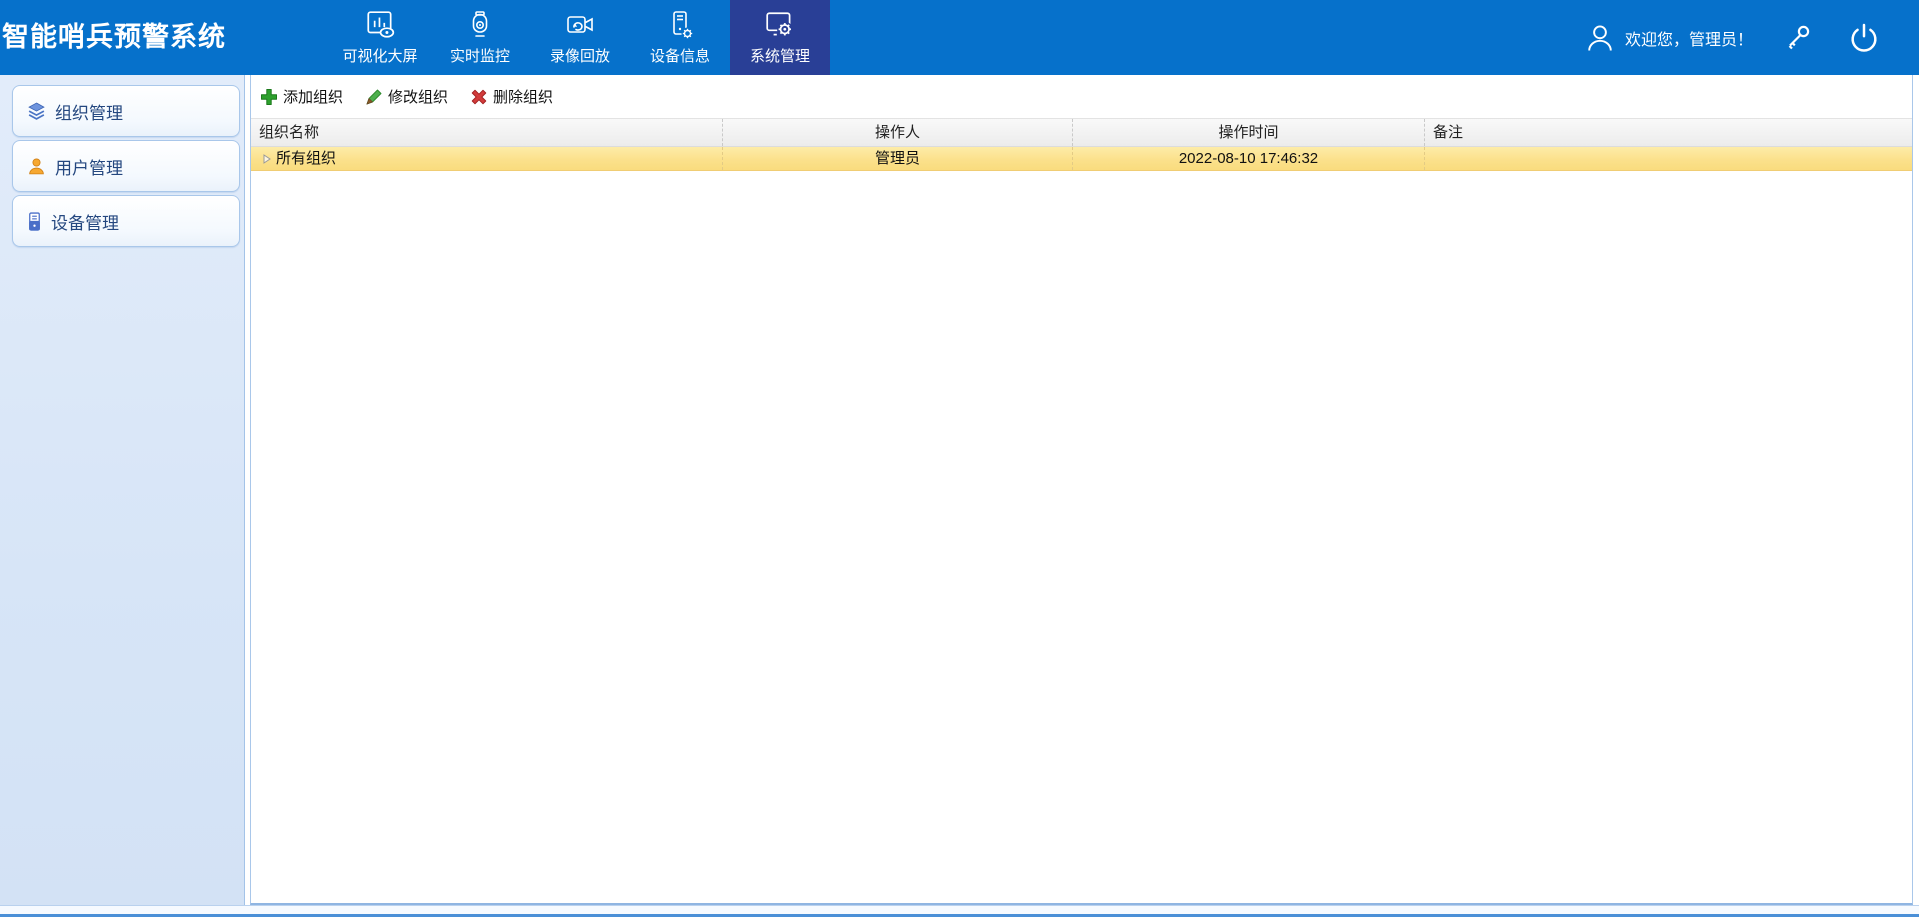  I want to click on org-table-header: 组织名称 操作人 操作时间 备注, so click(1081, 133).